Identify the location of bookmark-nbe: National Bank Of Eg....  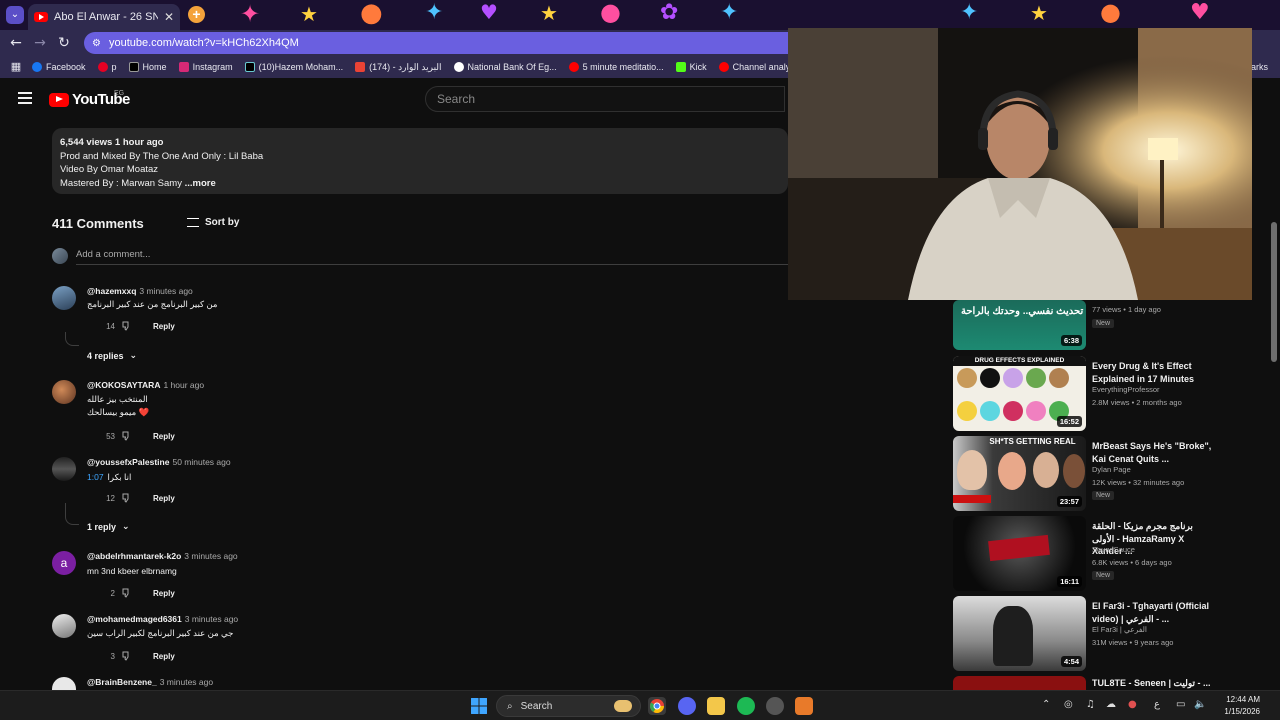
(505, 67).